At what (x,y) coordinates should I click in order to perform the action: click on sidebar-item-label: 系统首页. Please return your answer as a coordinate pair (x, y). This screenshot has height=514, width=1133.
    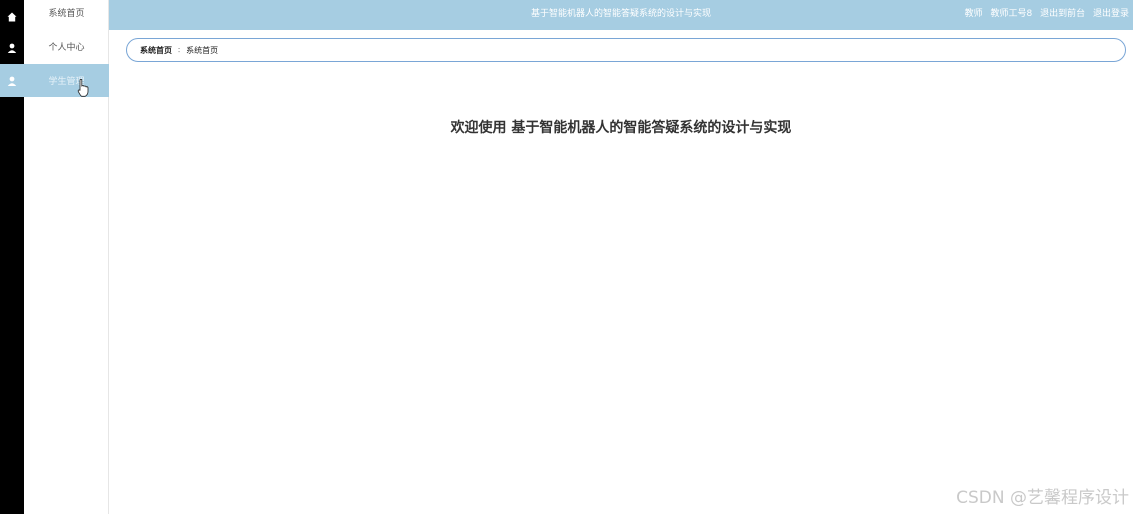
    Looking at the image, I should click on (66, 14).